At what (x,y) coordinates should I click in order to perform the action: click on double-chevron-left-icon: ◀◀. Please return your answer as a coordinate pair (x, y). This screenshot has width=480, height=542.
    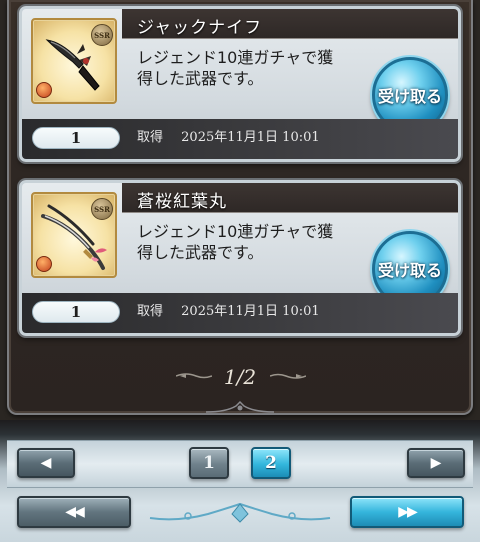
    Looking at the image, I should click on (74, 512).